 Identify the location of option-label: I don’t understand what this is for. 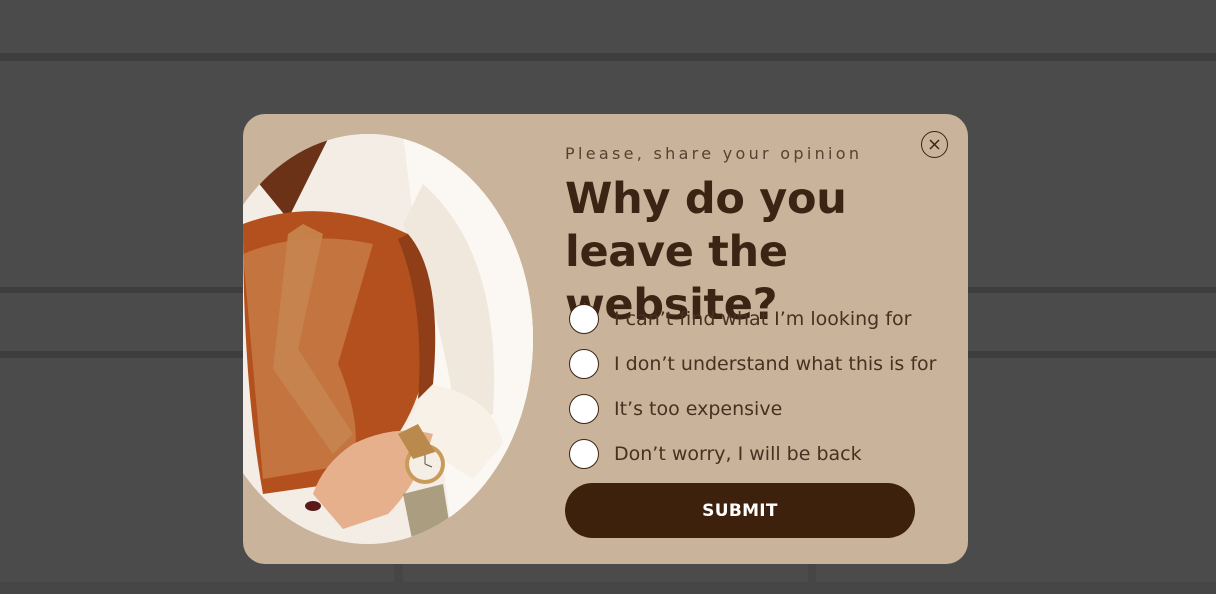
(775, 363).